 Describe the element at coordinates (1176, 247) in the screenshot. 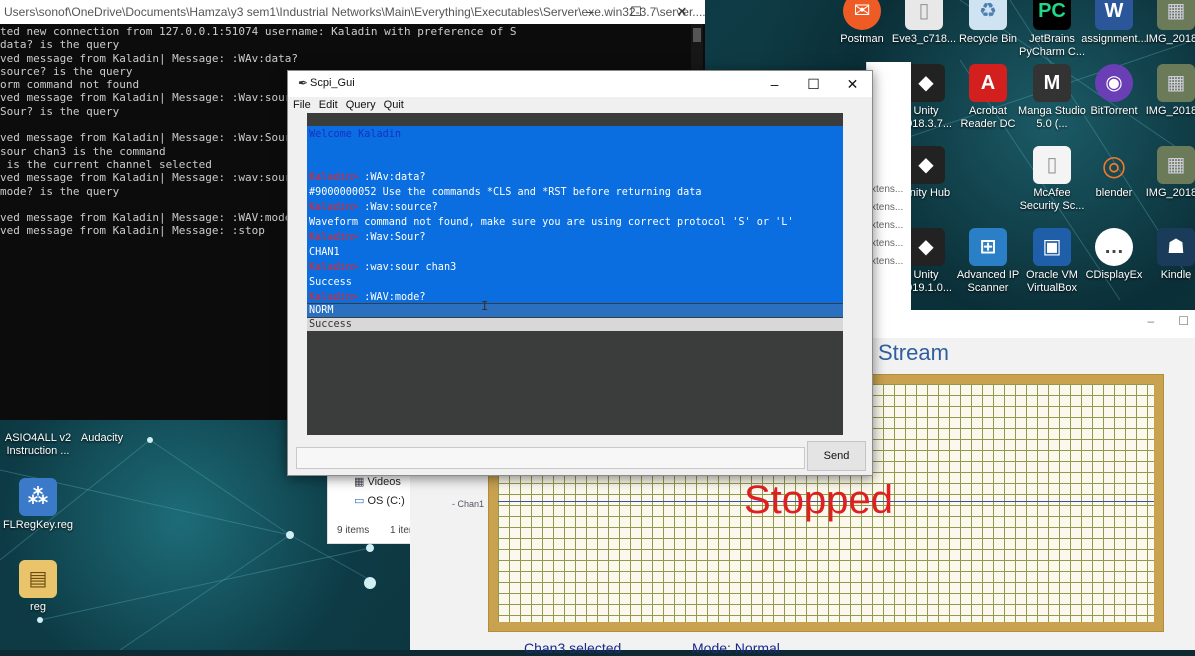

I see `kindle-icon: ☗` at that location.